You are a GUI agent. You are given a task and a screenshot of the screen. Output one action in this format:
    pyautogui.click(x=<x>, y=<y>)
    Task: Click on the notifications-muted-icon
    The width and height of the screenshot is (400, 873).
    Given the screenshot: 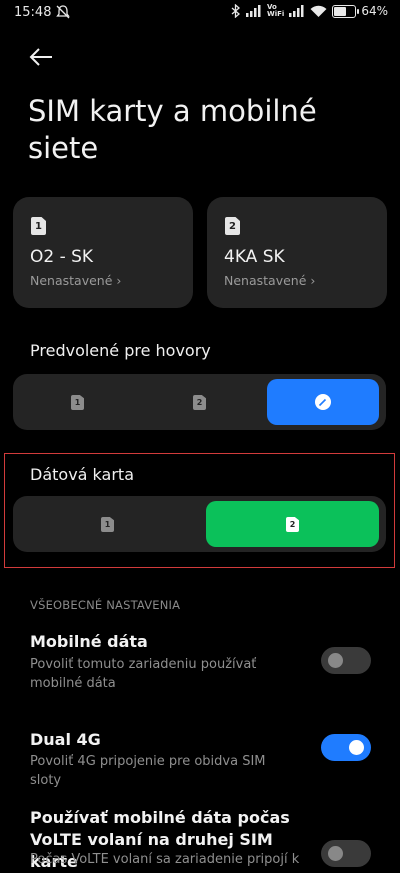 What is the action you would take?
    pyautogui.click(x=63, y=12)
    